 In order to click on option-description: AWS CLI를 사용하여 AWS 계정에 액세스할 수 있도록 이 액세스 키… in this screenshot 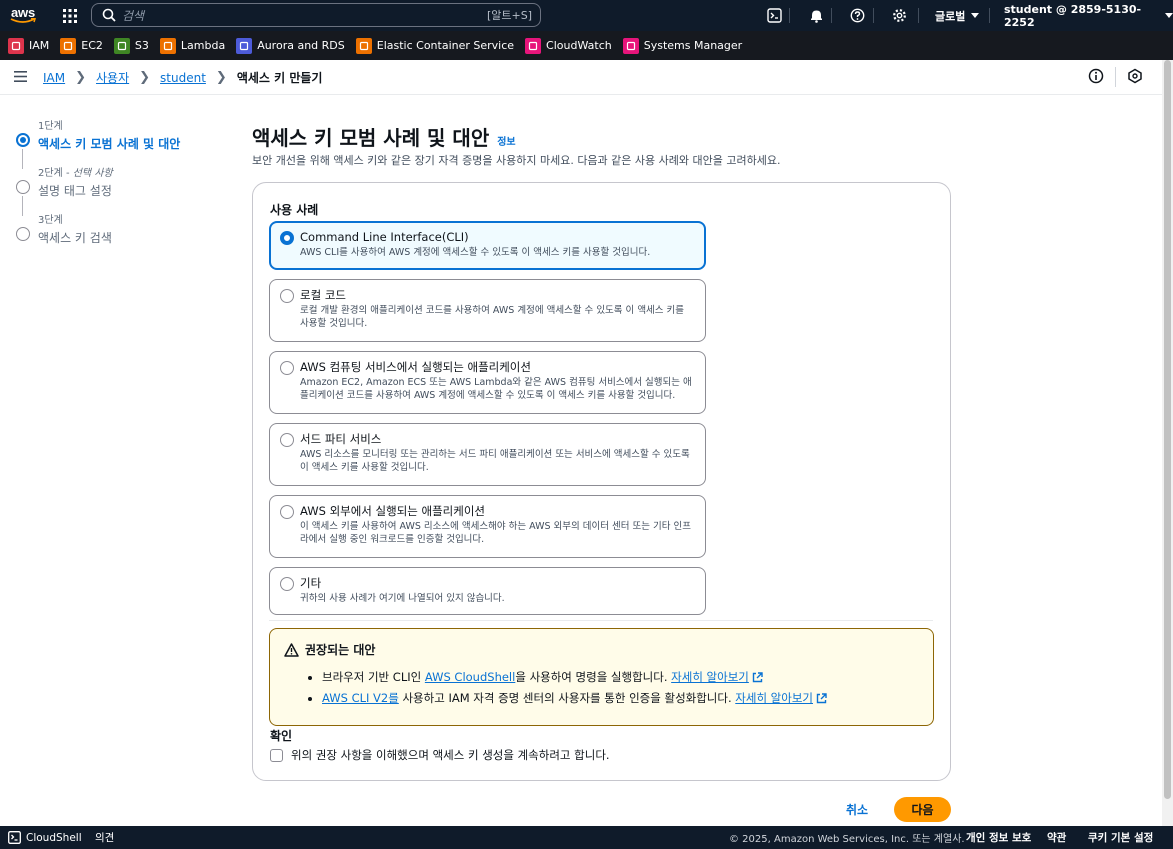, I will do `click(475, 252)`.